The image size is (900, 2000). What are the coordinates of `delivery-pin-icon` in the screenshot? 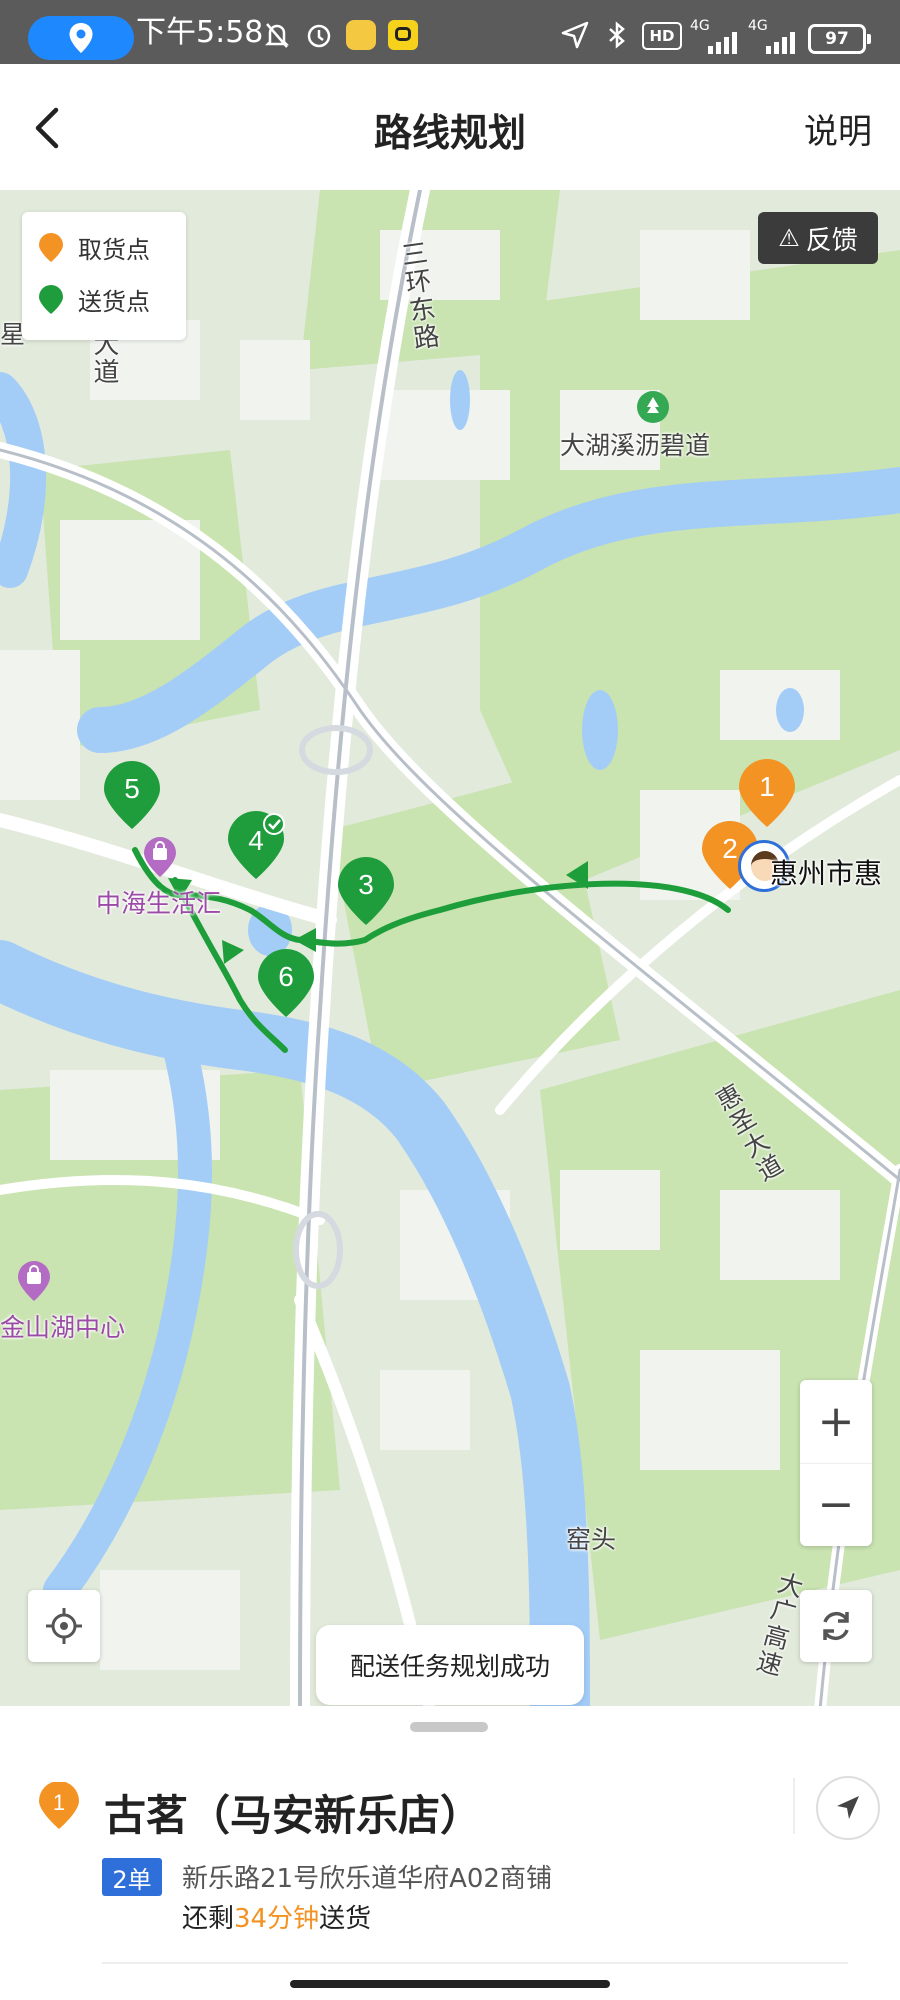 It's located at (51, 299).